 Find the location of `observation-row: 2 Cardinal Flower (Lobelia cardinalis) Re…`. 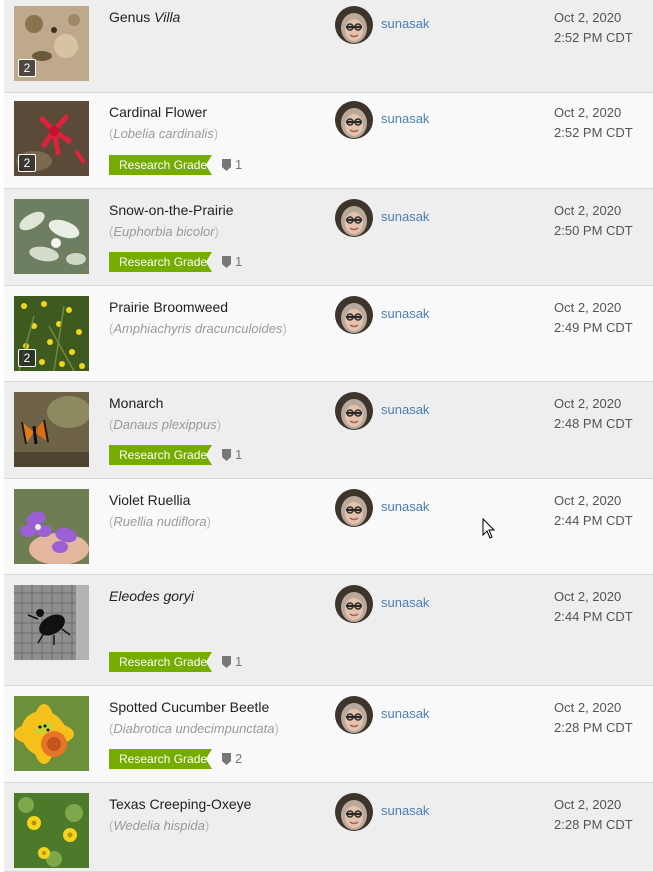

observation-row: 2 Cardinal Flower (Lobelia cardinalis) Re… is located at coordinates (328, 141).